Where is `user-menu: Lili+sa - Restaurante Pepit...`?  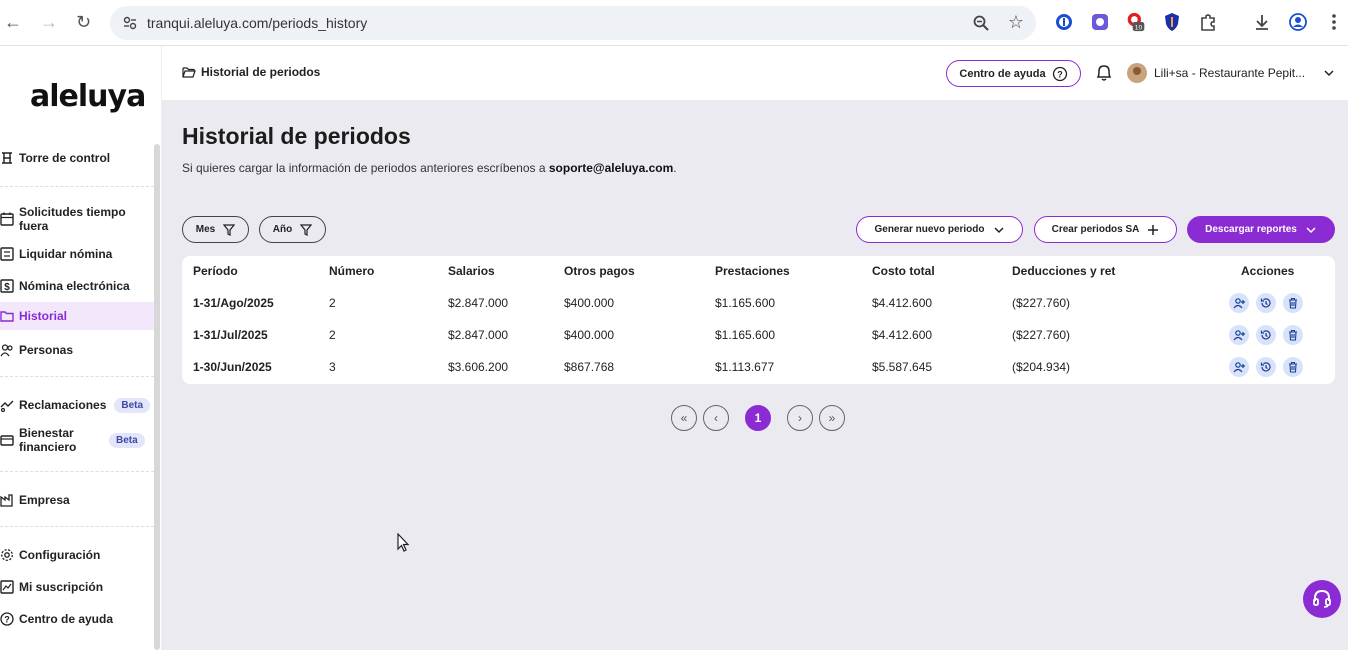
user-menu: Lili+sa - Restaurante Pepit... is located at coordinates (1231, 73).